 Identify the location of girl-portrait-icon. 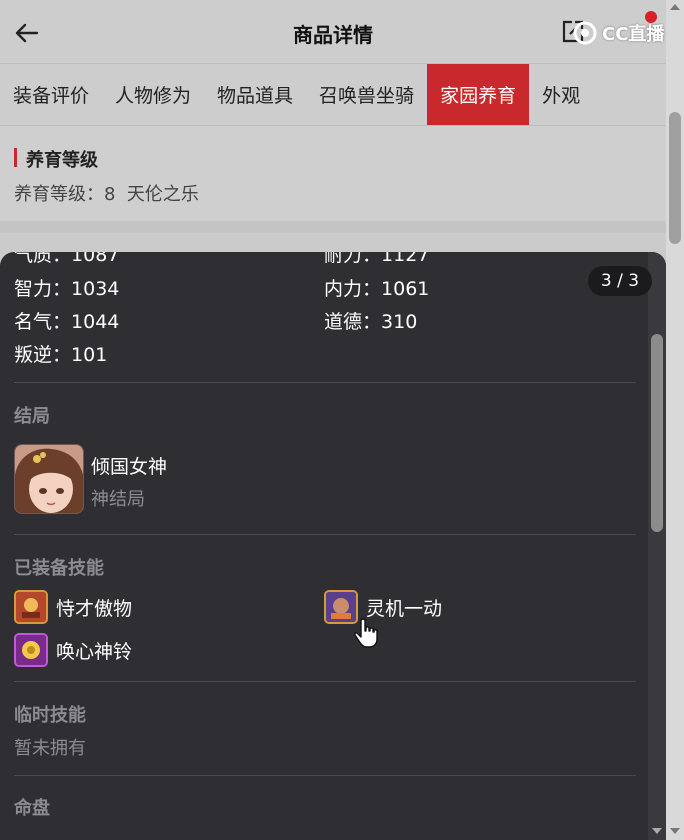
(49, 479).